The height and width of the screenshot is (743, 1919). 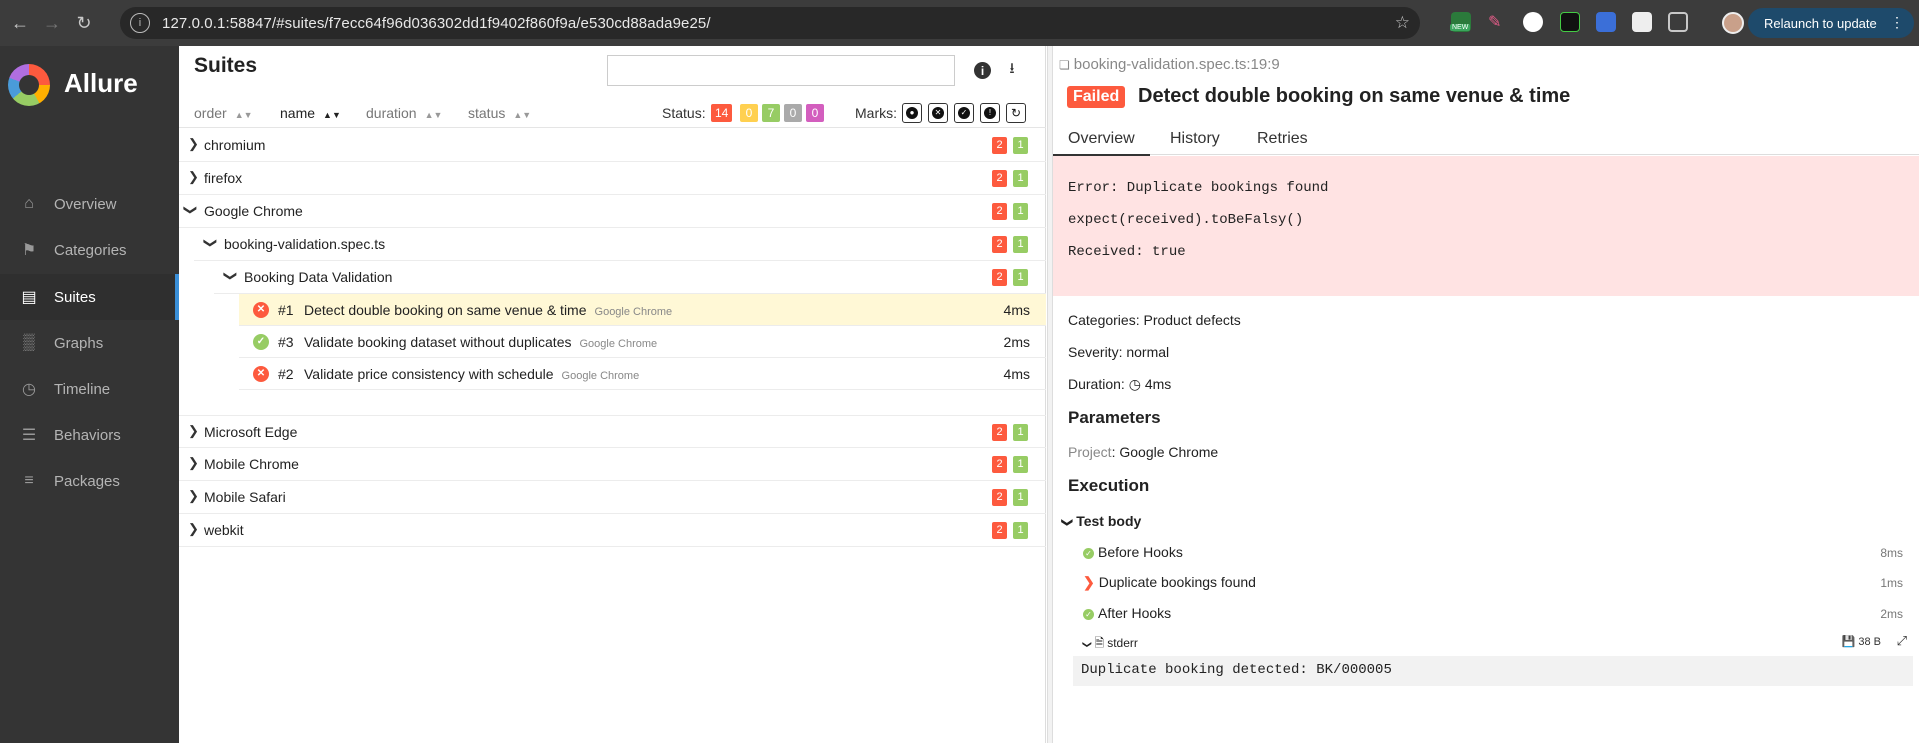 What do you see at coordinates (140, 23) in the screenshot?
I see `site-info-icon: i` at bounding box center [140, 23].